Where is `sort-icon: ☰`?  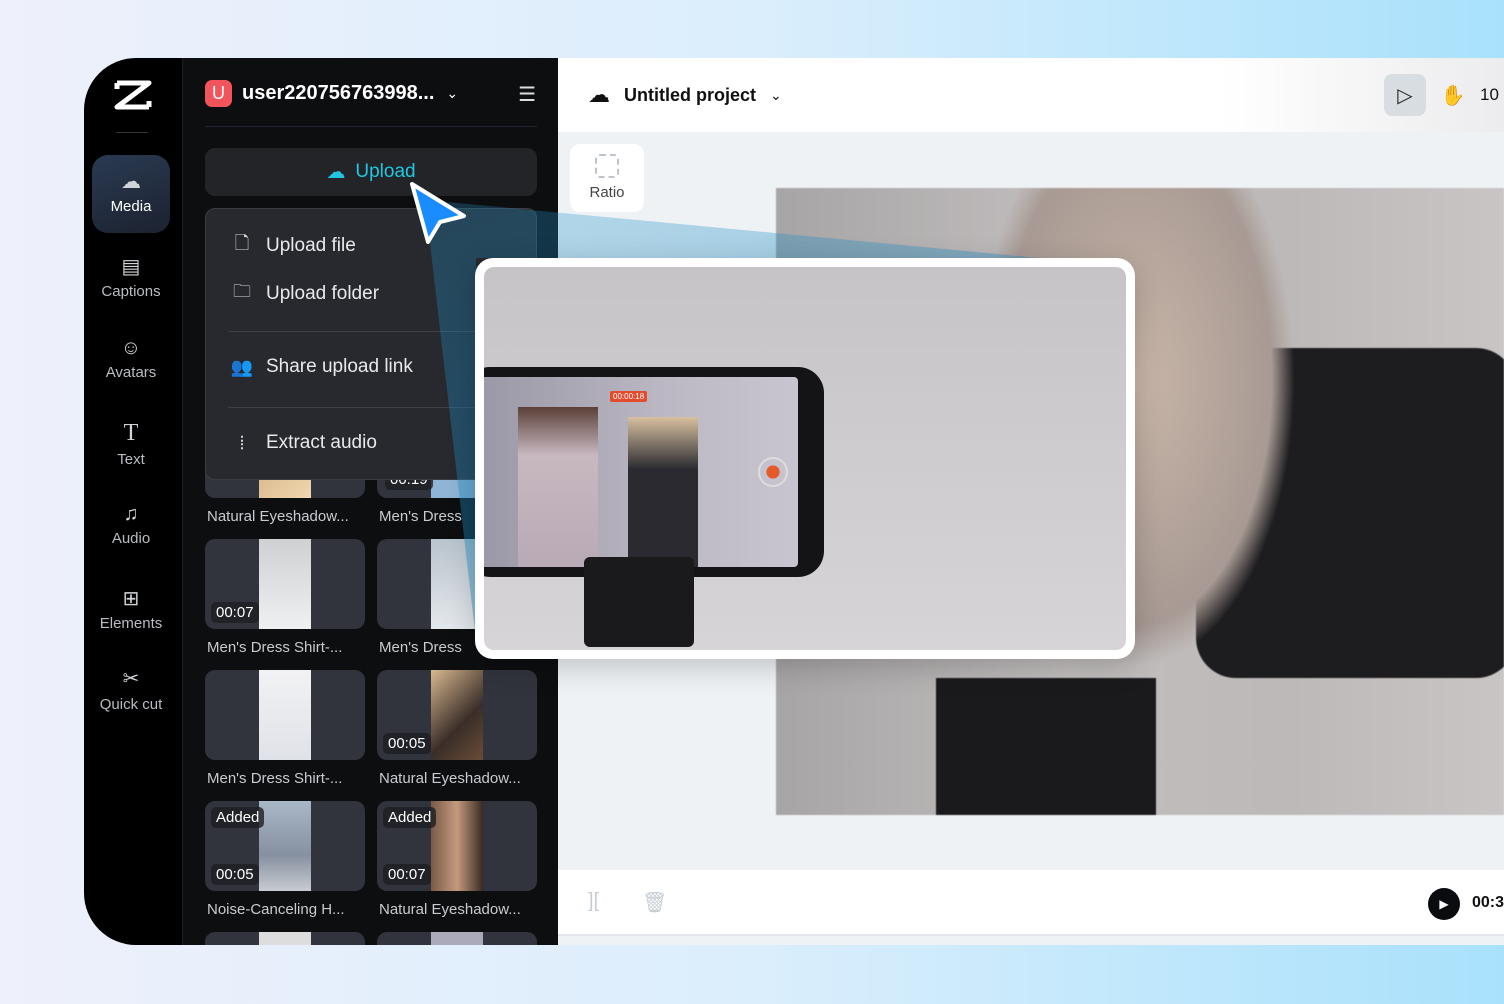 sort-icon: ☰ is located at coordinates (527, 94).